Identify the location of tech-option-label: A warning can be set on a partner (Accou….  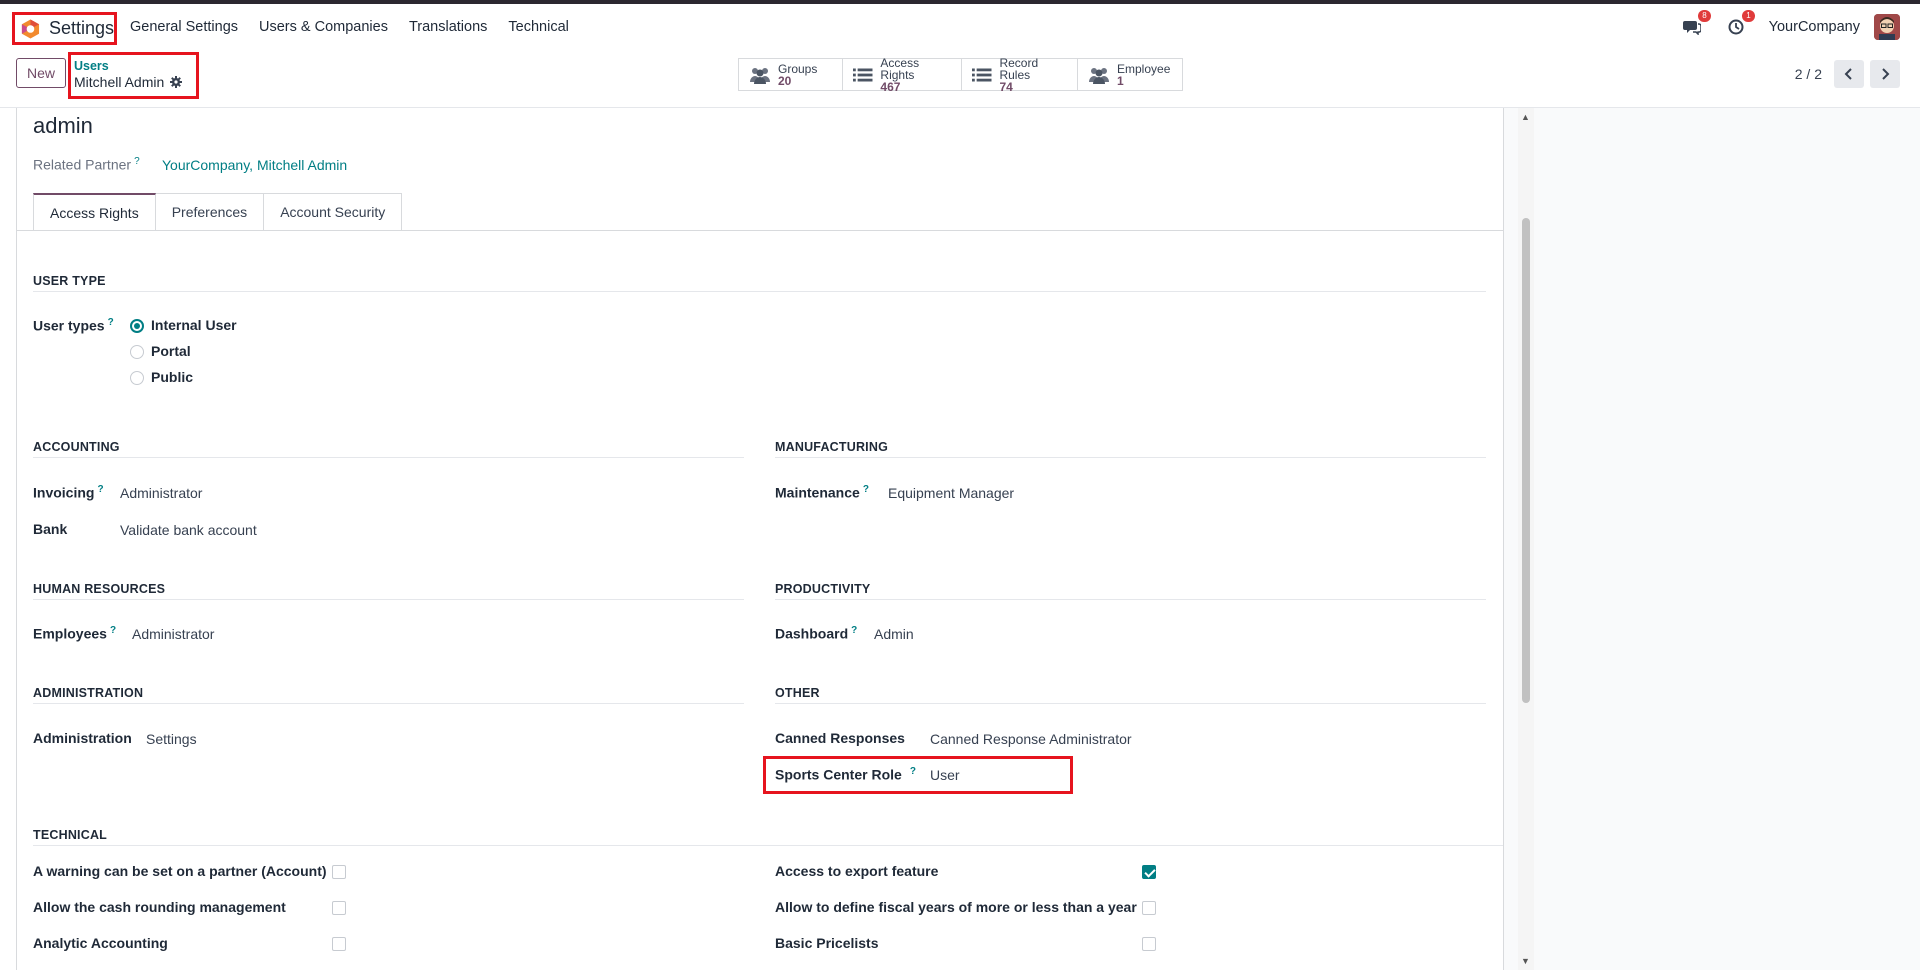
(180, 871).